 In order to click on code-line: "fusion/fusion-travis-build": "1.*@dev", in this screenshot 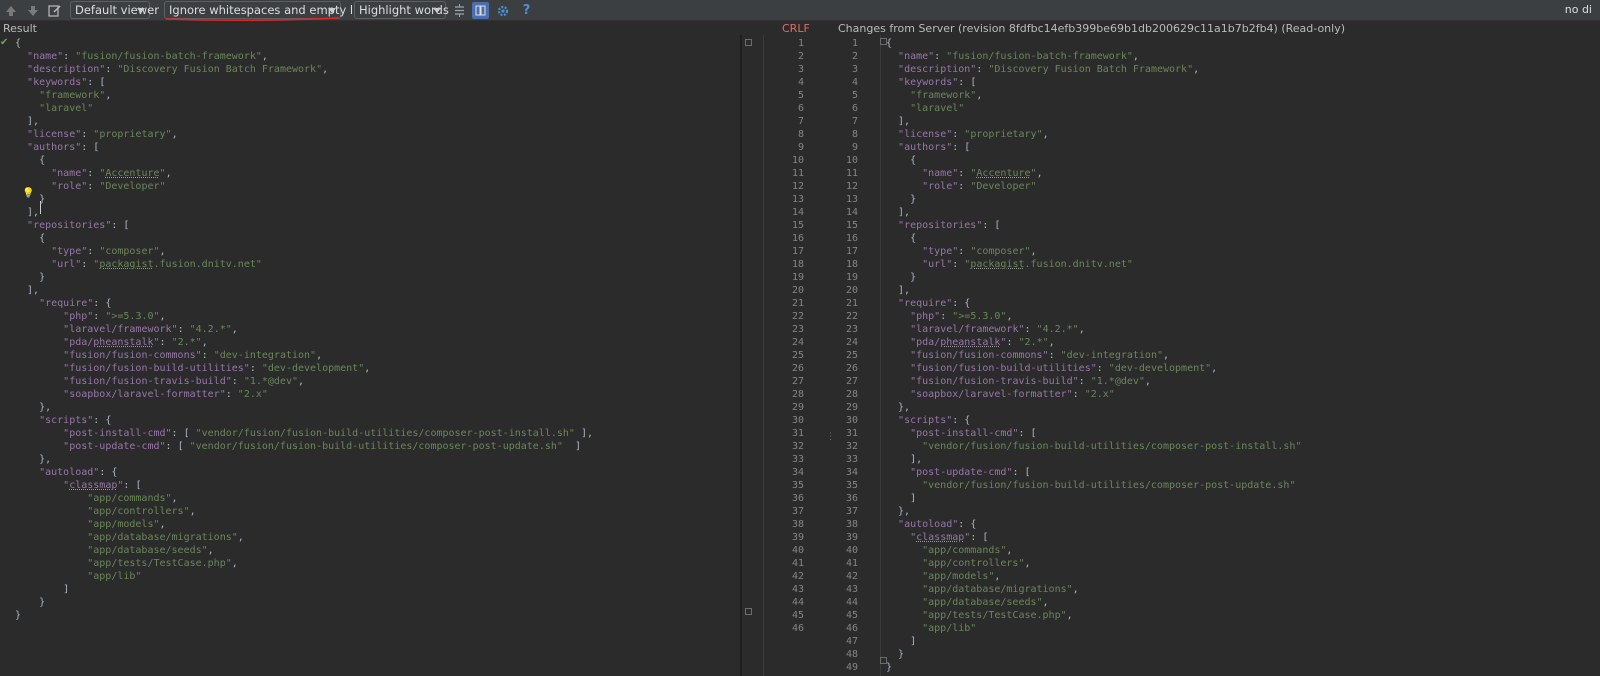, I will do `click(184, 381)`.